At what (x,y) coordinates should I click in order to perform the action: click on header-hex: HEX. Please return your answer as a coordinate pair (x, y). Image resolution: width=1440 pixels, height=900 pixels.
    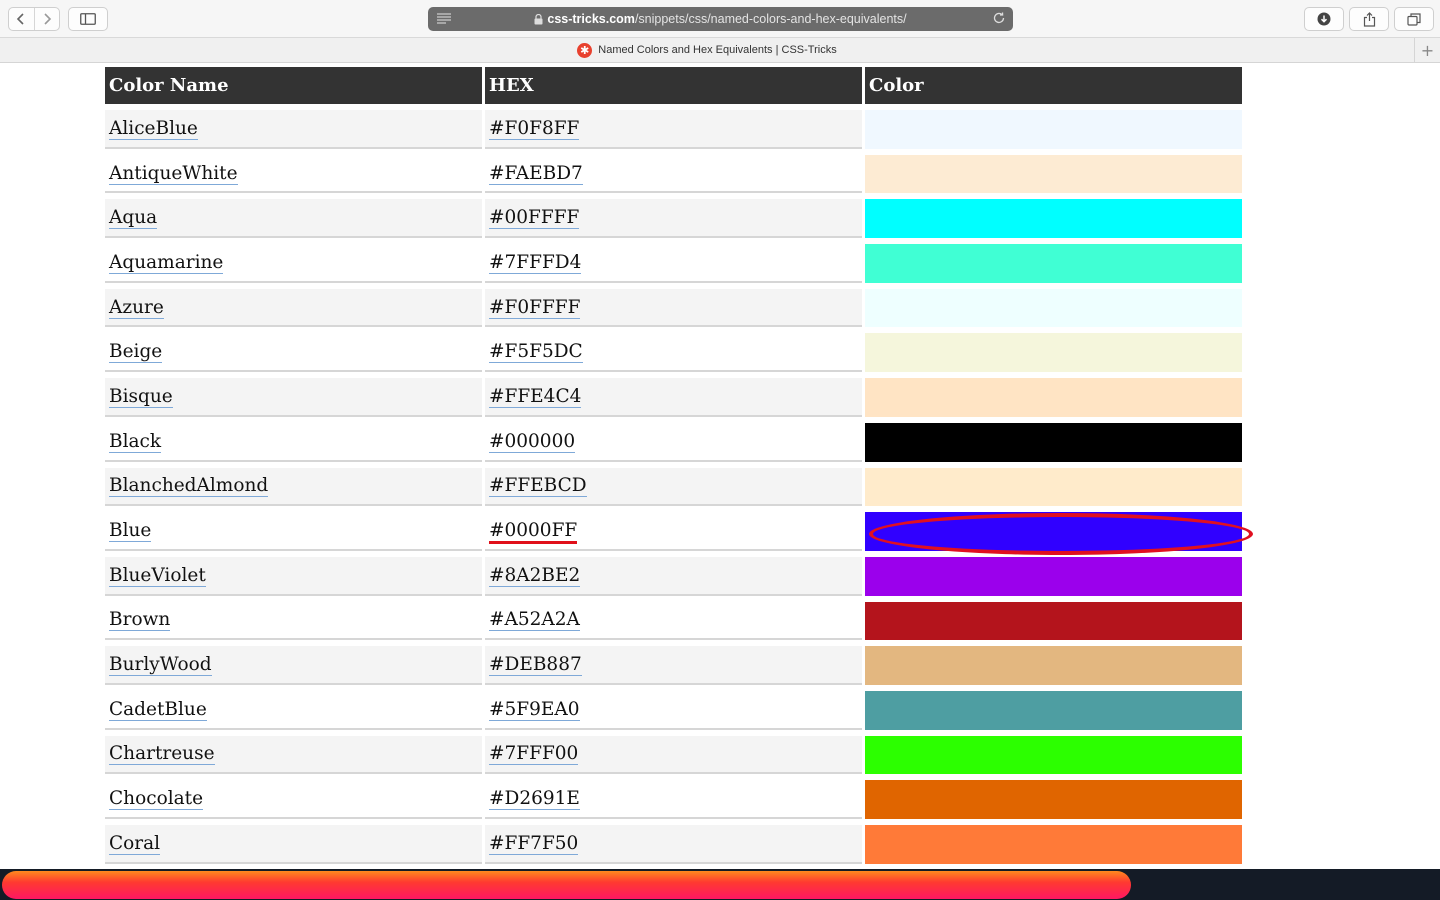
    Looking at the image, I should click on (673, 85).